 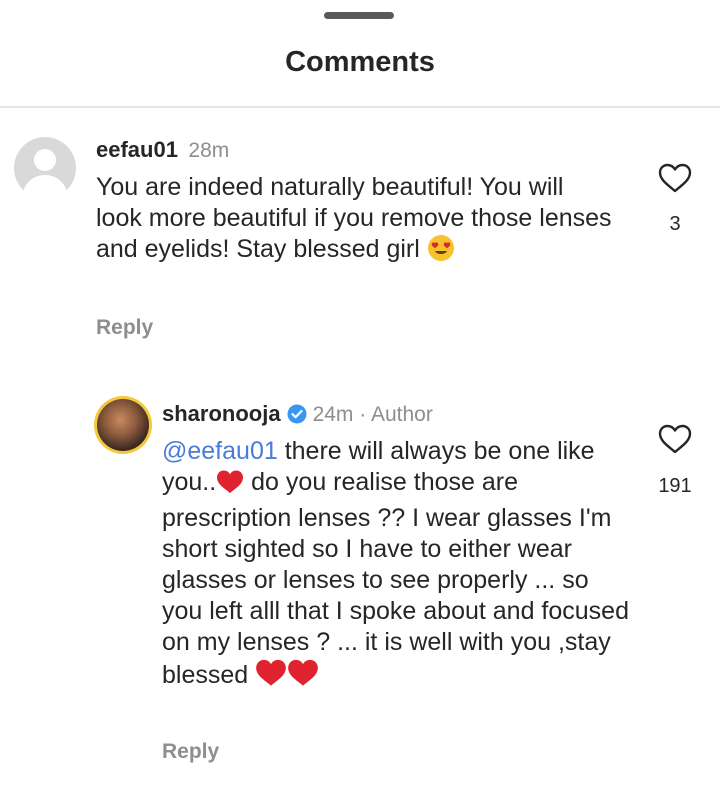 I want to click on mention-link: @eefau01, so click(x=220, y=451).